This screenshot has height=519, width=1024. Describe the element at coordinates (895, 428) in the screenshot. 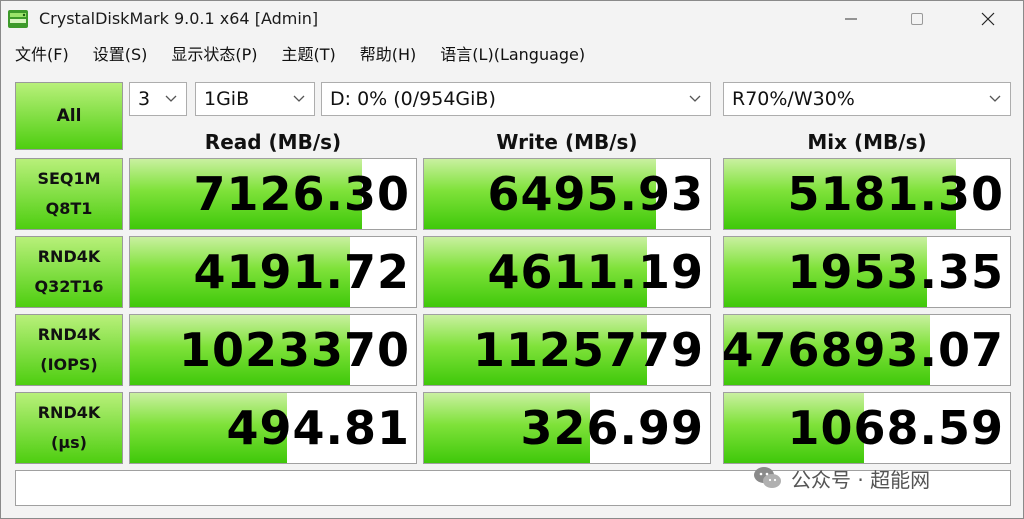

I see `result-value: 1068.59` at that location.